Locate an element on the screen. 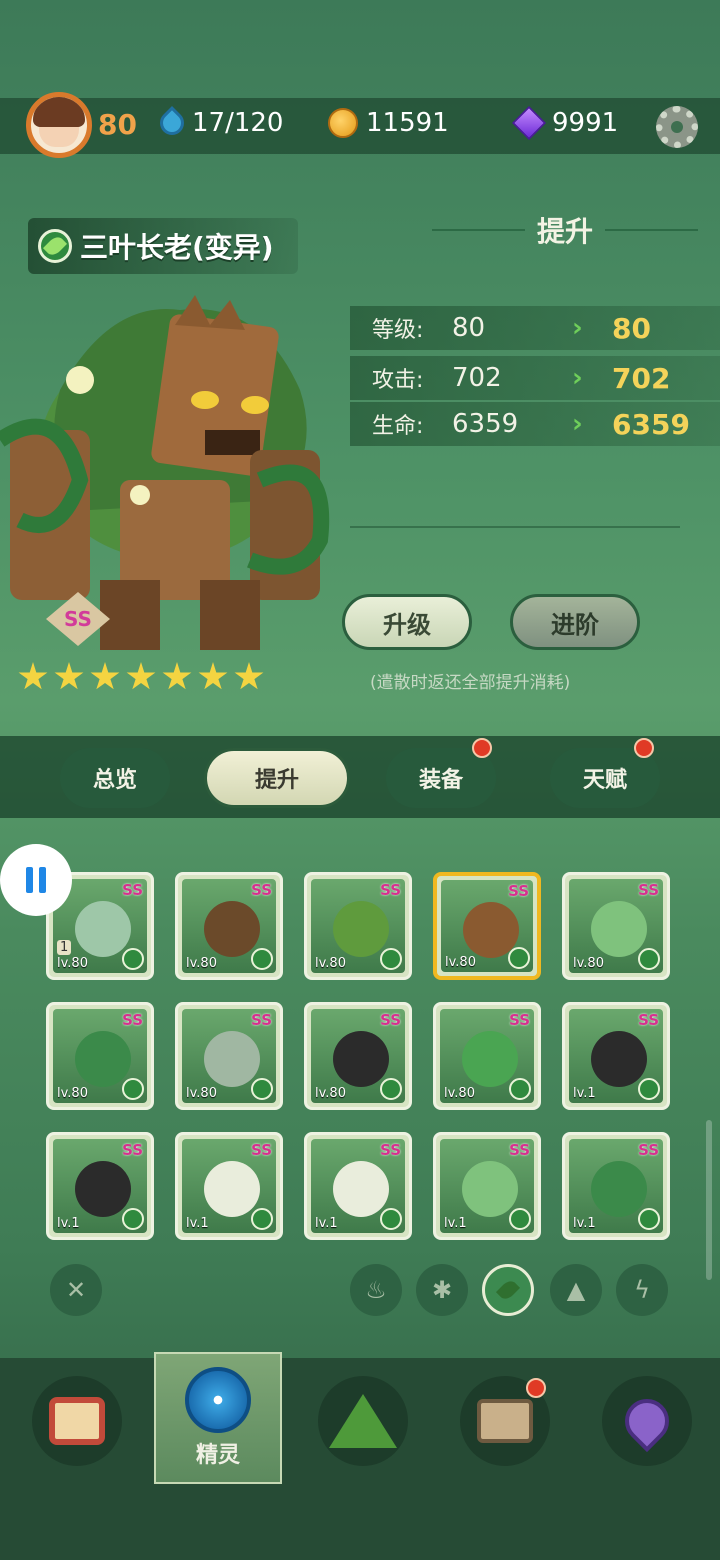 This screenshot has height=1560, width=720. settings-gear-icon is located at coordinates (677, 127).